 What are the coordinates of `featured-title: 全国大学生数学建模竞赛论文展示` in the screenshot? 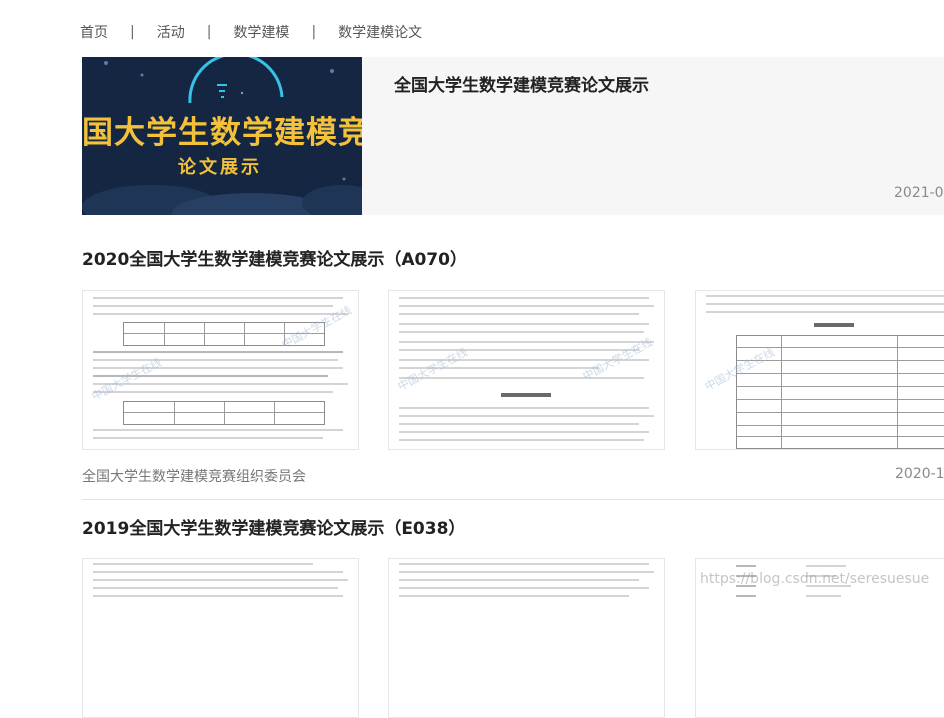 It's located at (521, 83).